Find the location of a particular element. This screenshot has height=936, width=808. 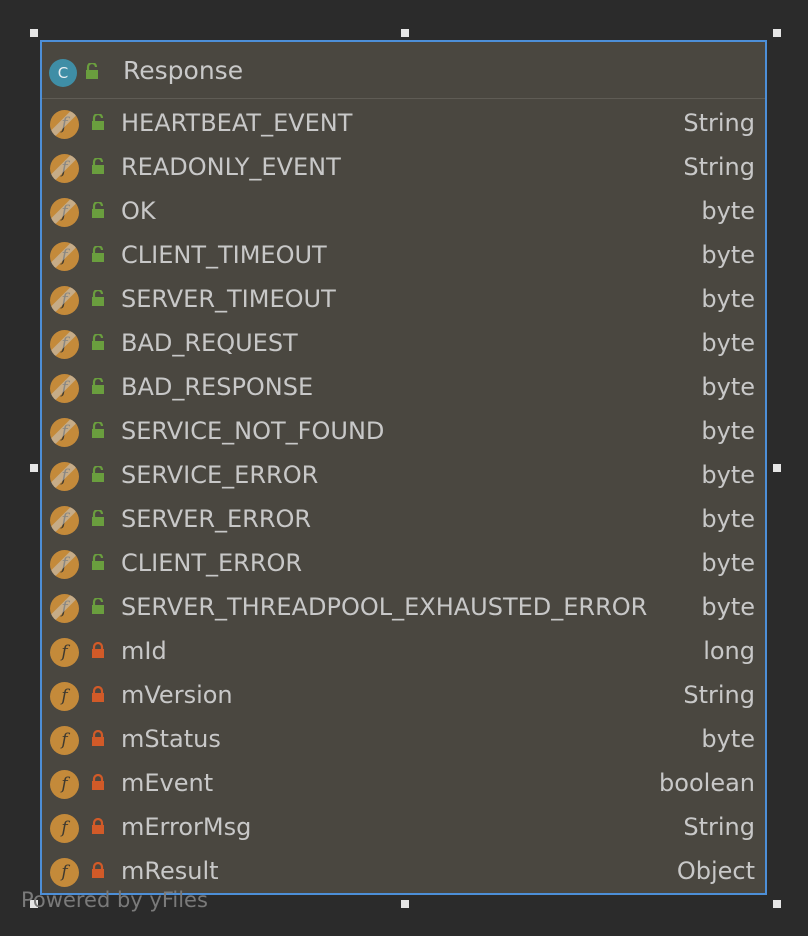

field-row: f mStatus byte is located at coordinates (404, 740).